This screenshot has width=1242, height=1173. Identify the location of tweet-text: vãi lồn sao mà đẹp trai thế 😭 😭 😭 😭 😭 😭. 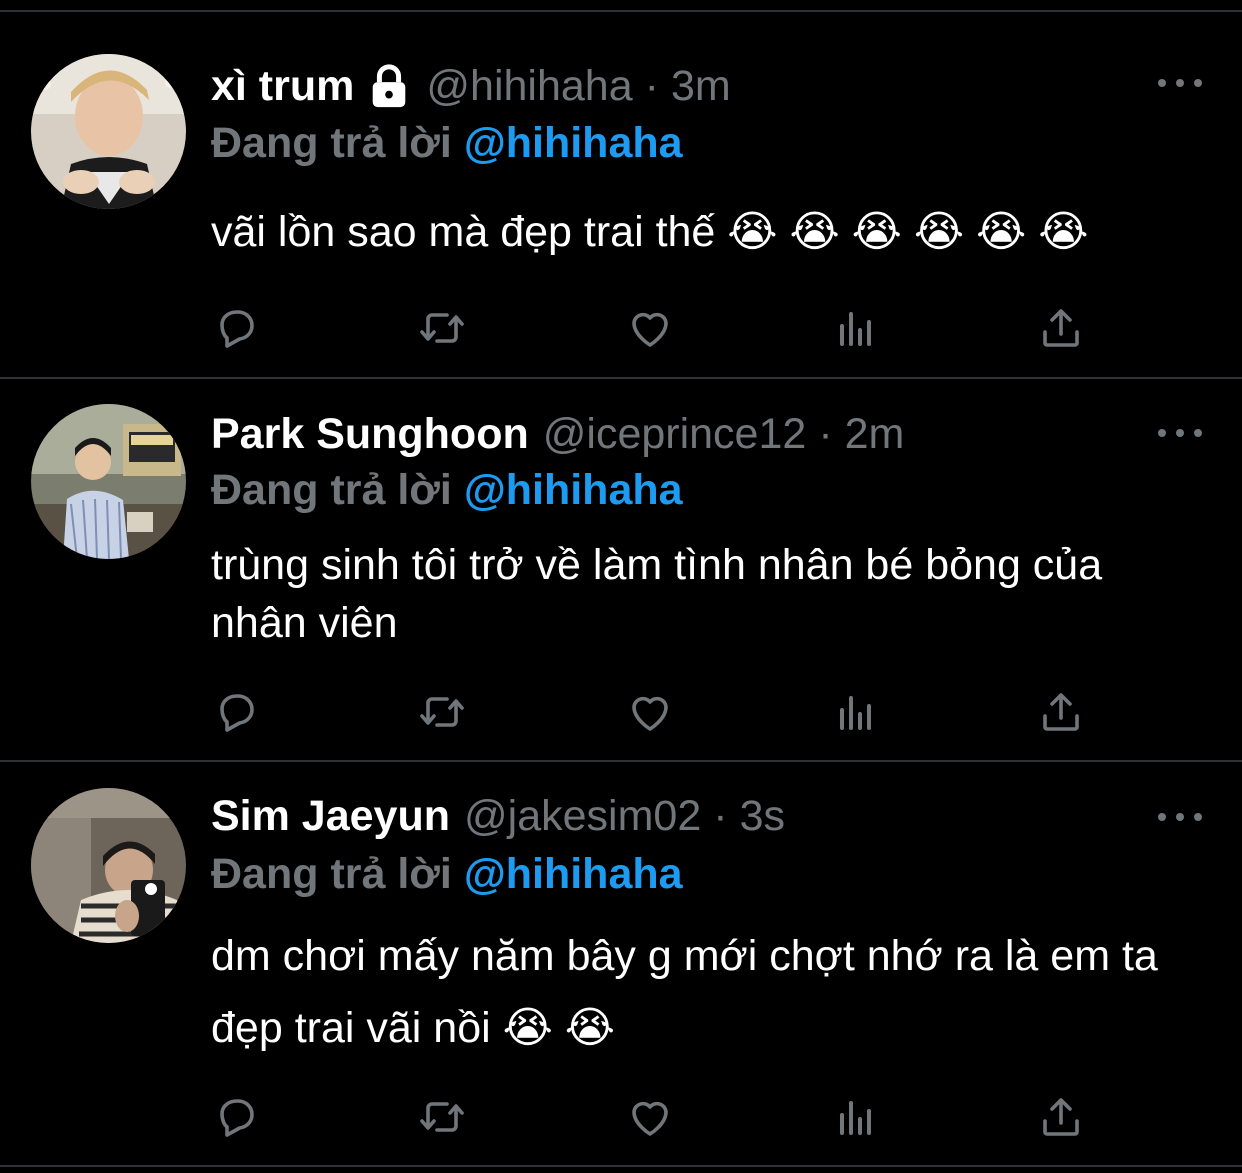
(650, 232).